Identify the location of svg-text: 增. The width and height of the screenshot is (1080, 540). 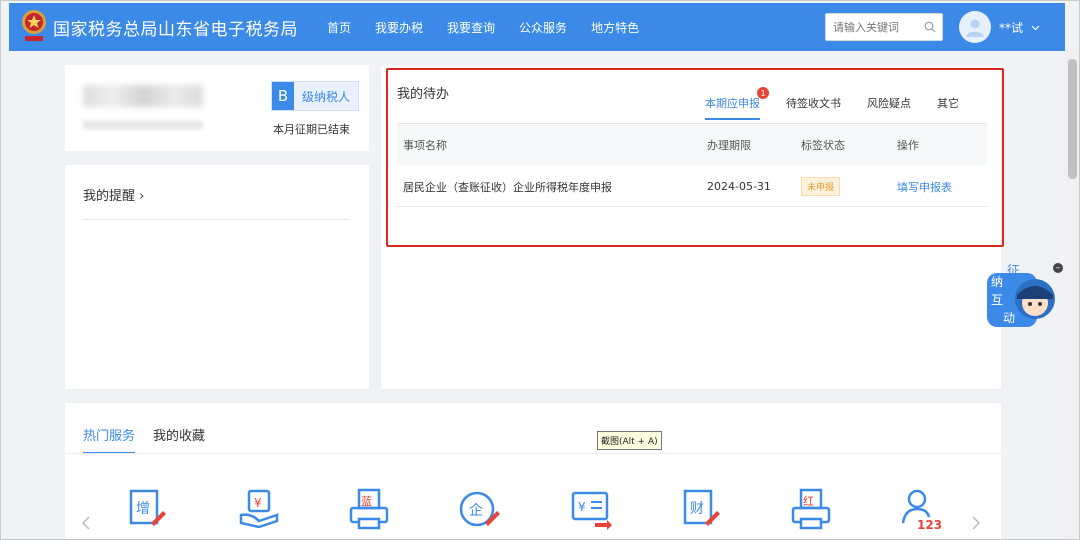
(143, 509).